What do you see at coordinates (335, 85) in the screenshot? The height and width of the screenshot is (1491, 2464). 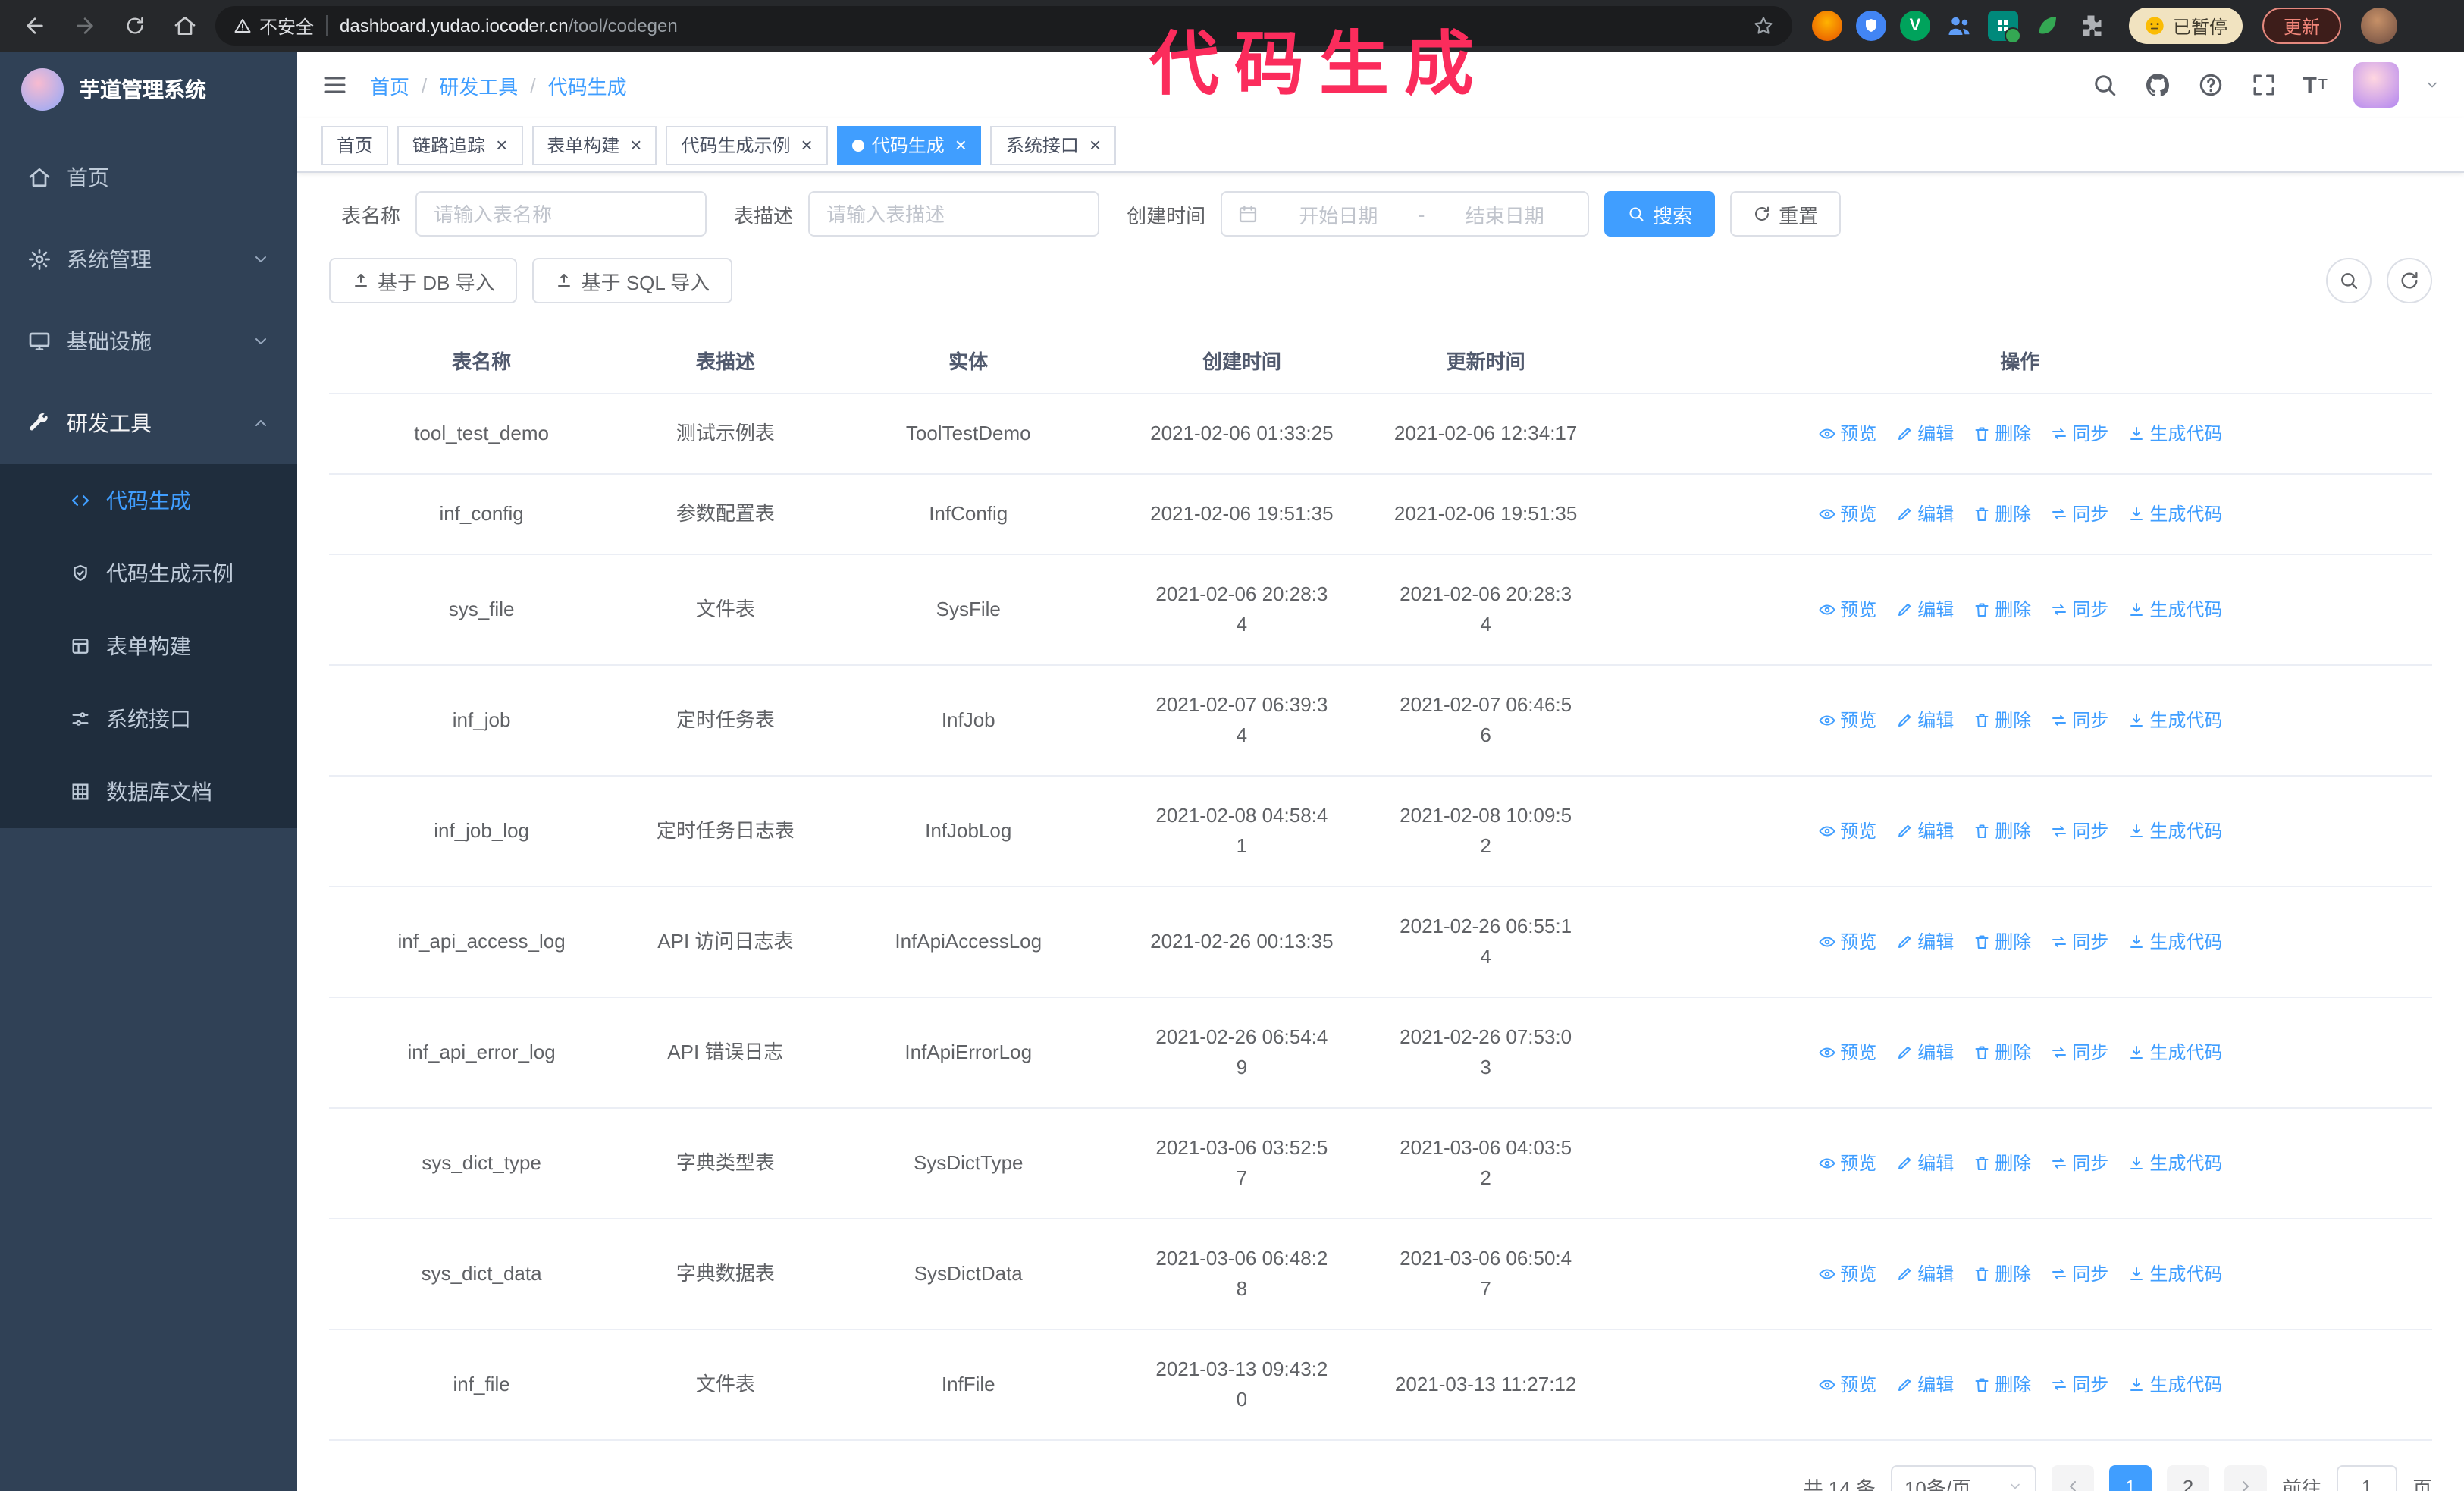 I see `hamburger-icon` at bounding box center [335, 85].